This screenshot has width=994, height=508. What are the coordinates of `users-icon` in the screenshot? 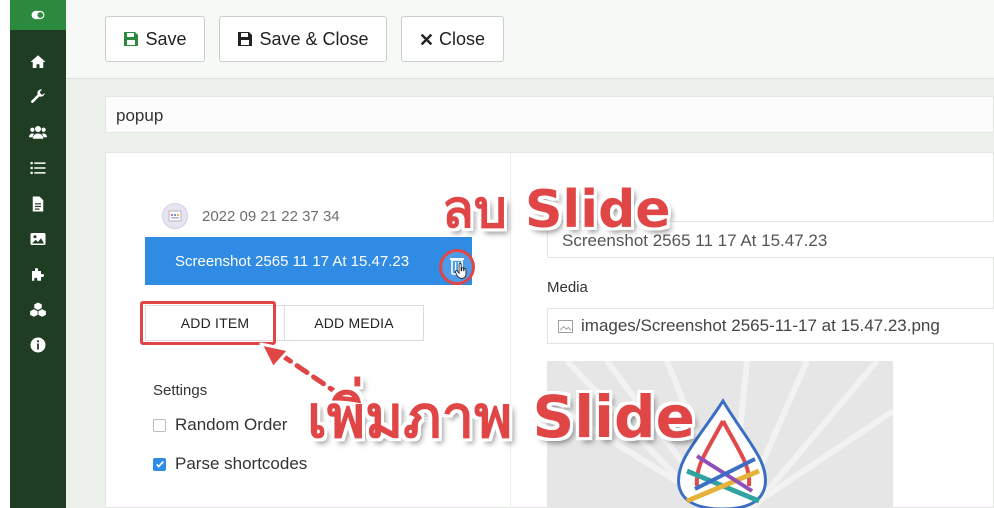 It's located at (38, 132).